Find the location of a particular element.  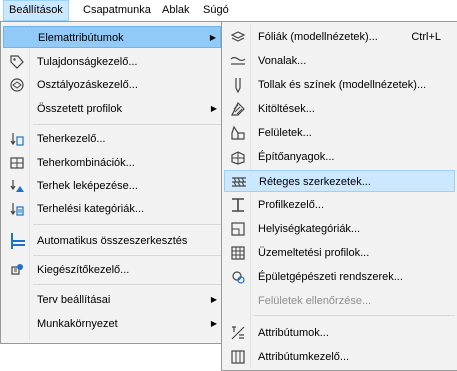

load-combination-icon is located at coordinates (17, 163).